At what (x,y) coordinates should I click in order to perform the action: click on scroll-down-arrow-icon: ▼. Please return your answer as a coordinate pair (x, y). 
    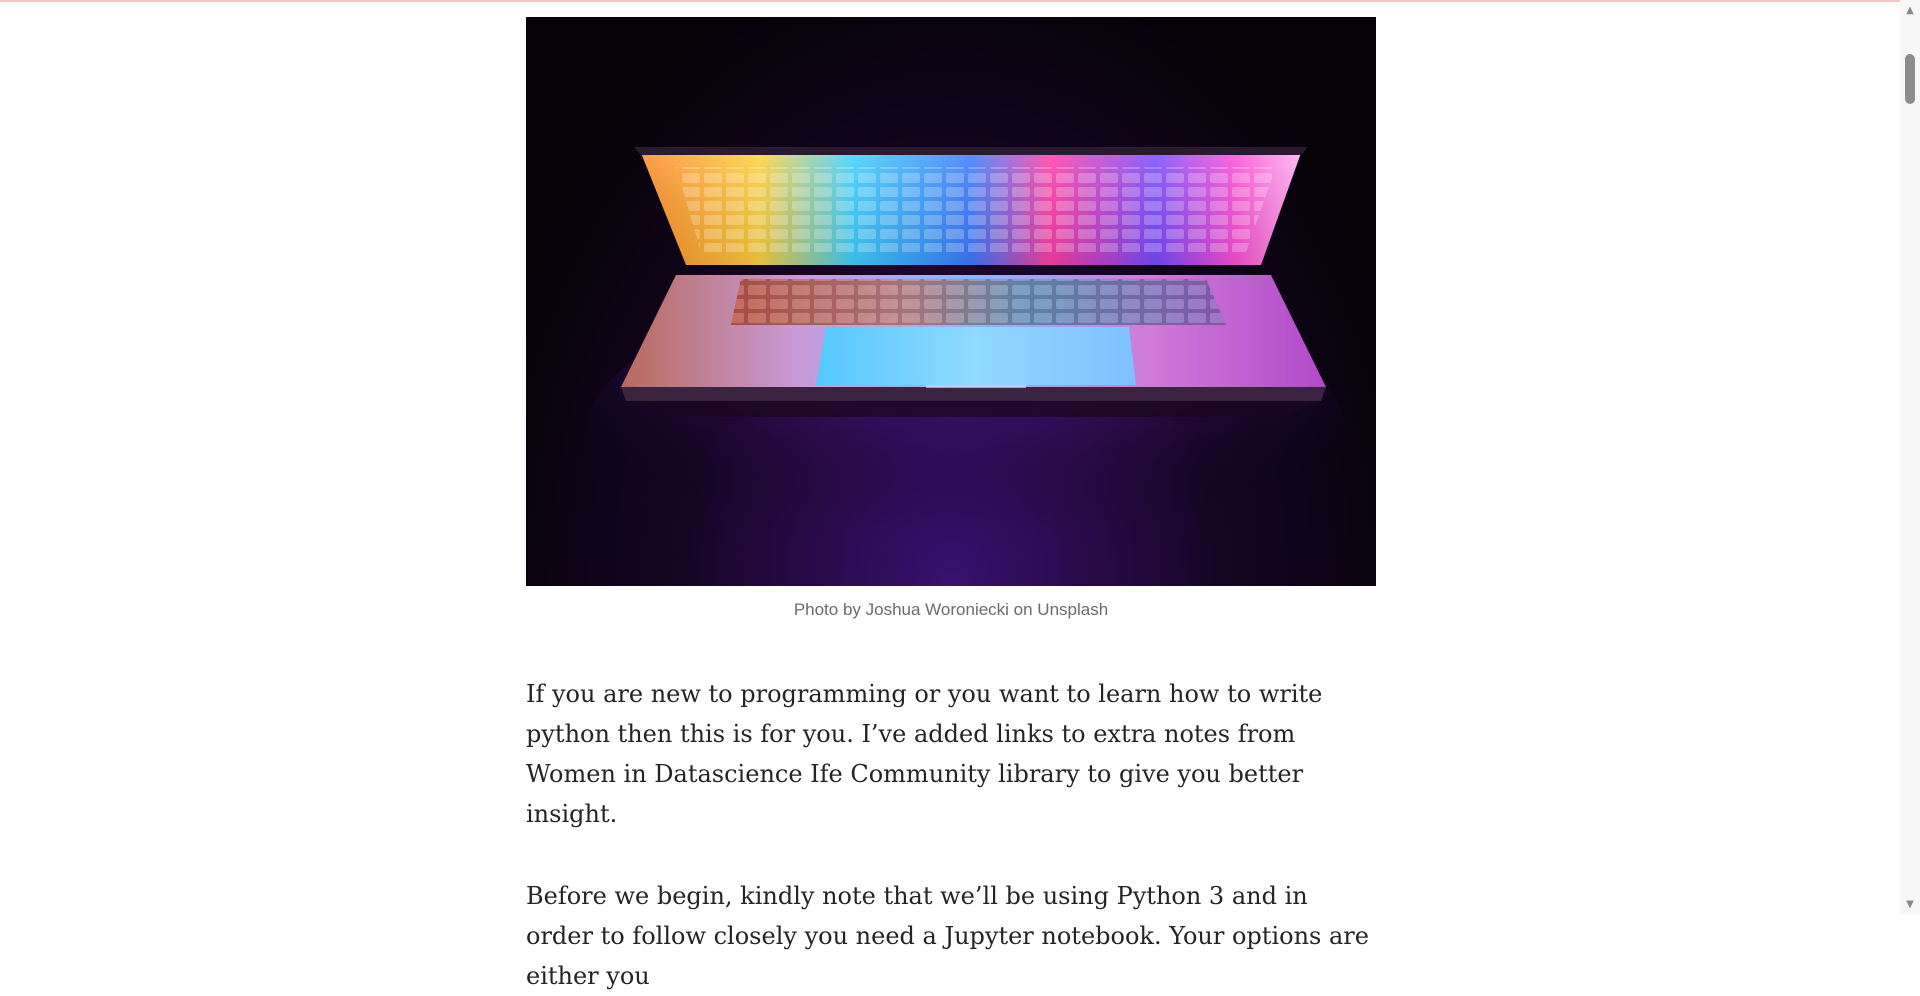
    Looking at the image, I should click on (1910, 904).